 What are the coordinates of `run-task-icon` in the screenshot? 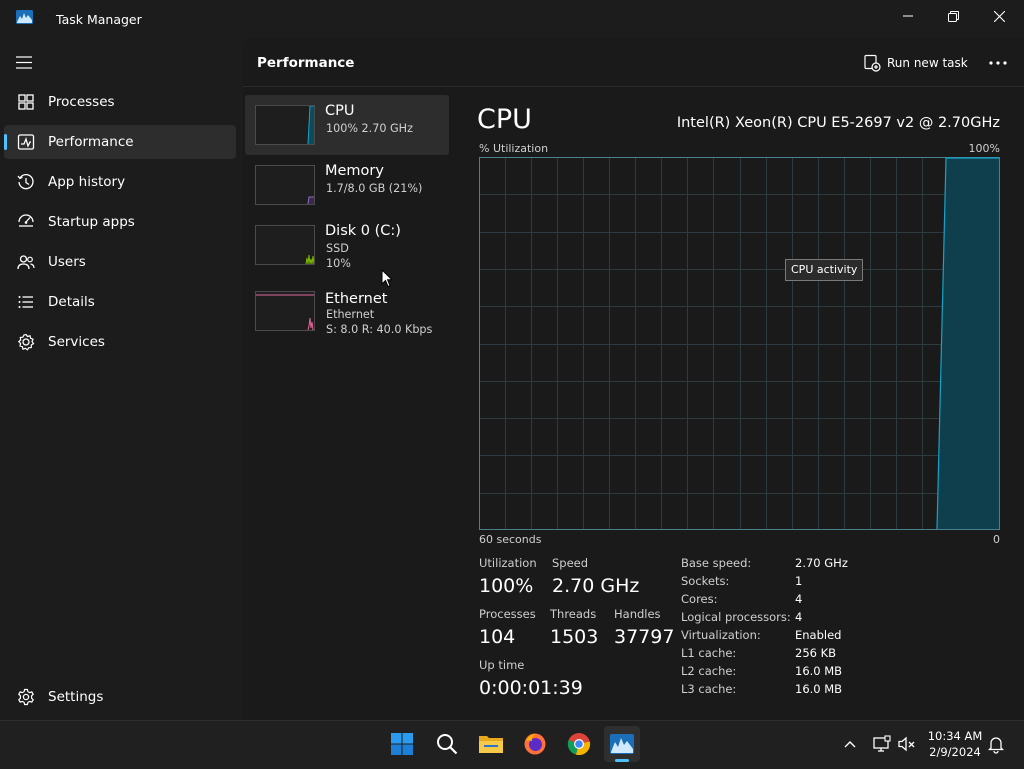 It's located at (872, 63).